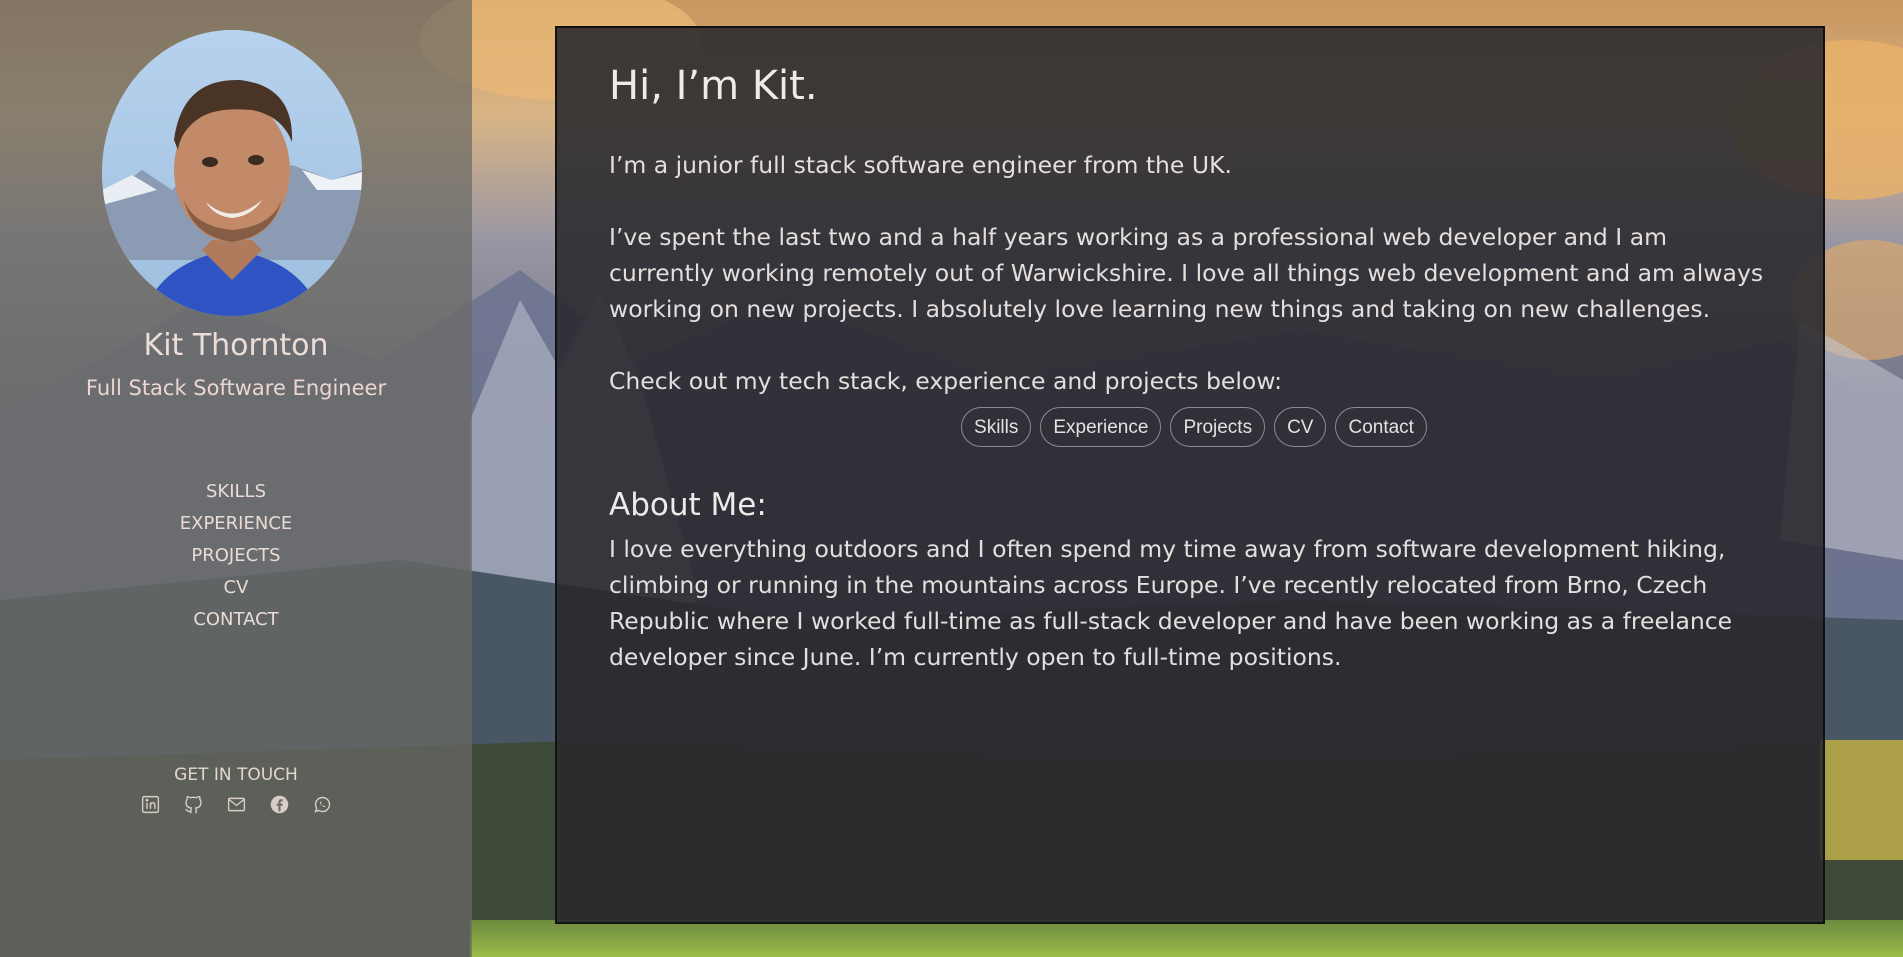 The image size is (1903, 957). I want to click on pill-cv: CV, so click(1300, 427).